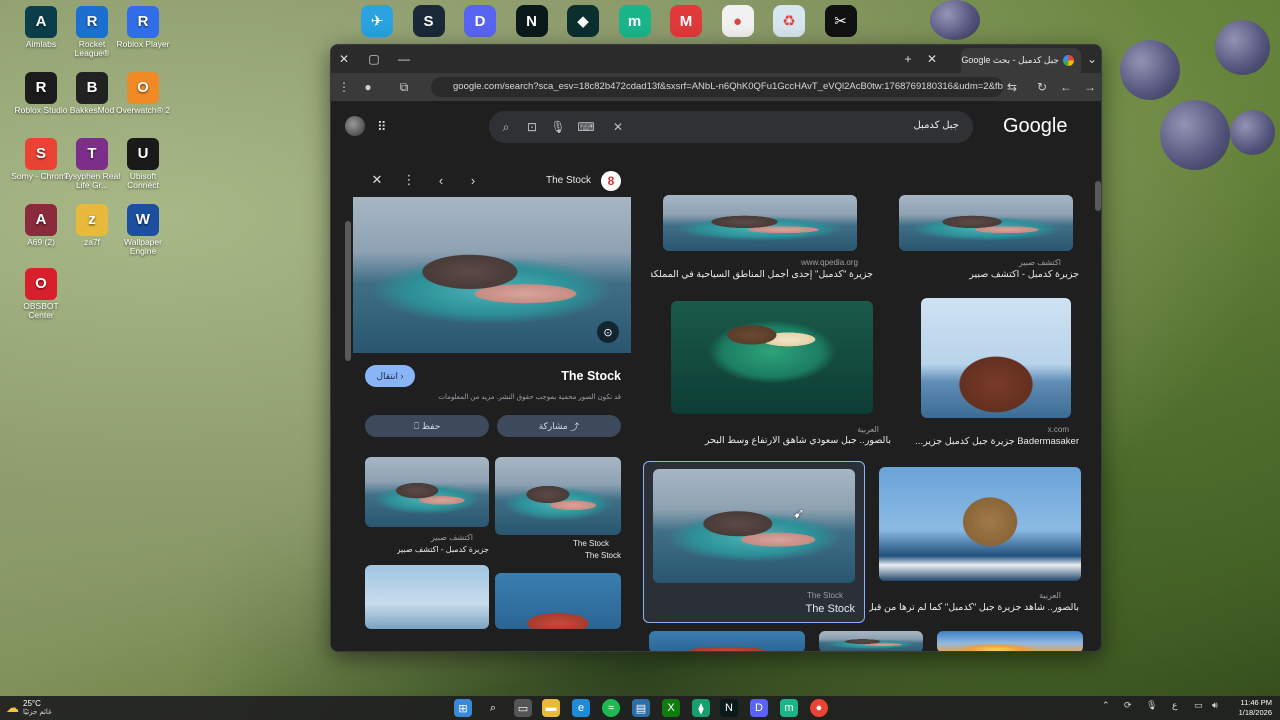 This screenshot has width=1280, height=720. What do you see at coordinates (463, 708) in the screenshot?
I see `start-icon: ⊞` at bounding box center [463, 708].